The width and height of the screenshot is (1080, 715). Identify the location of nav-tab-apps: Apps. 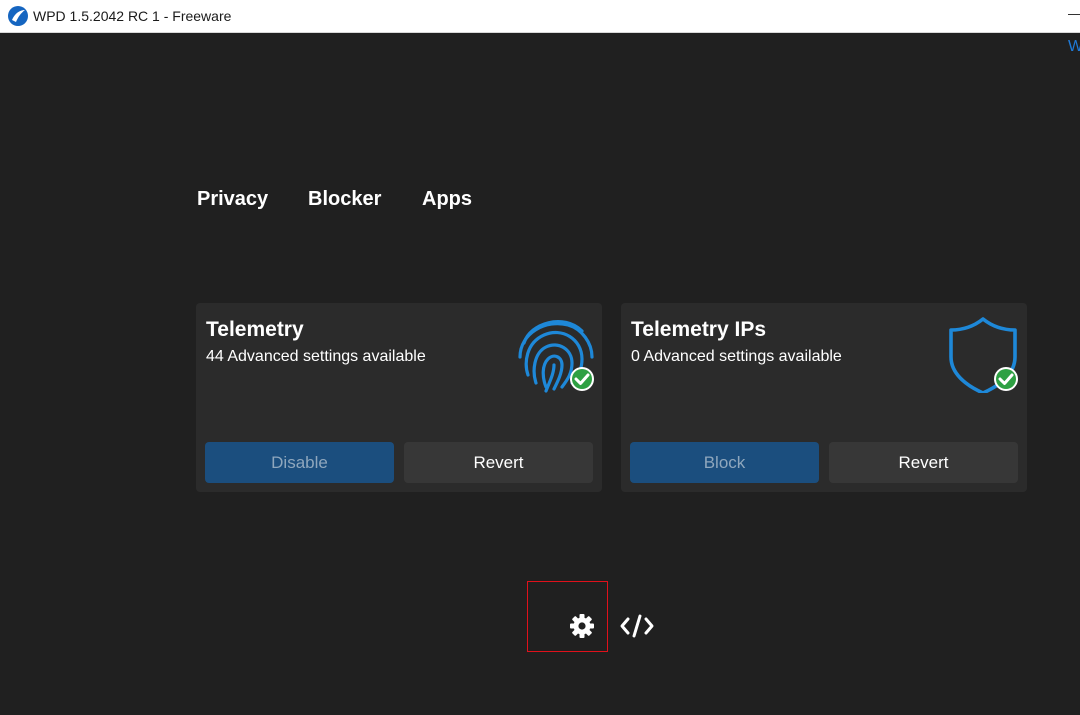
(447, 199).